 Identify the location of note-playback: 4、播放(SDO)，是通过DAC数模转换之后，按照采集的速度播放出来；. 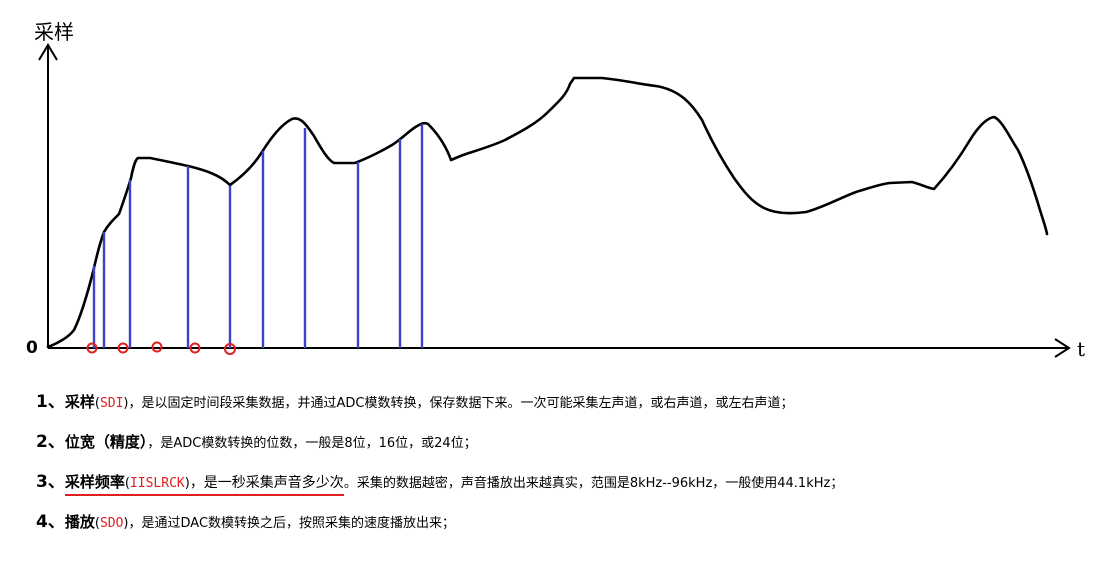
(571, 528).